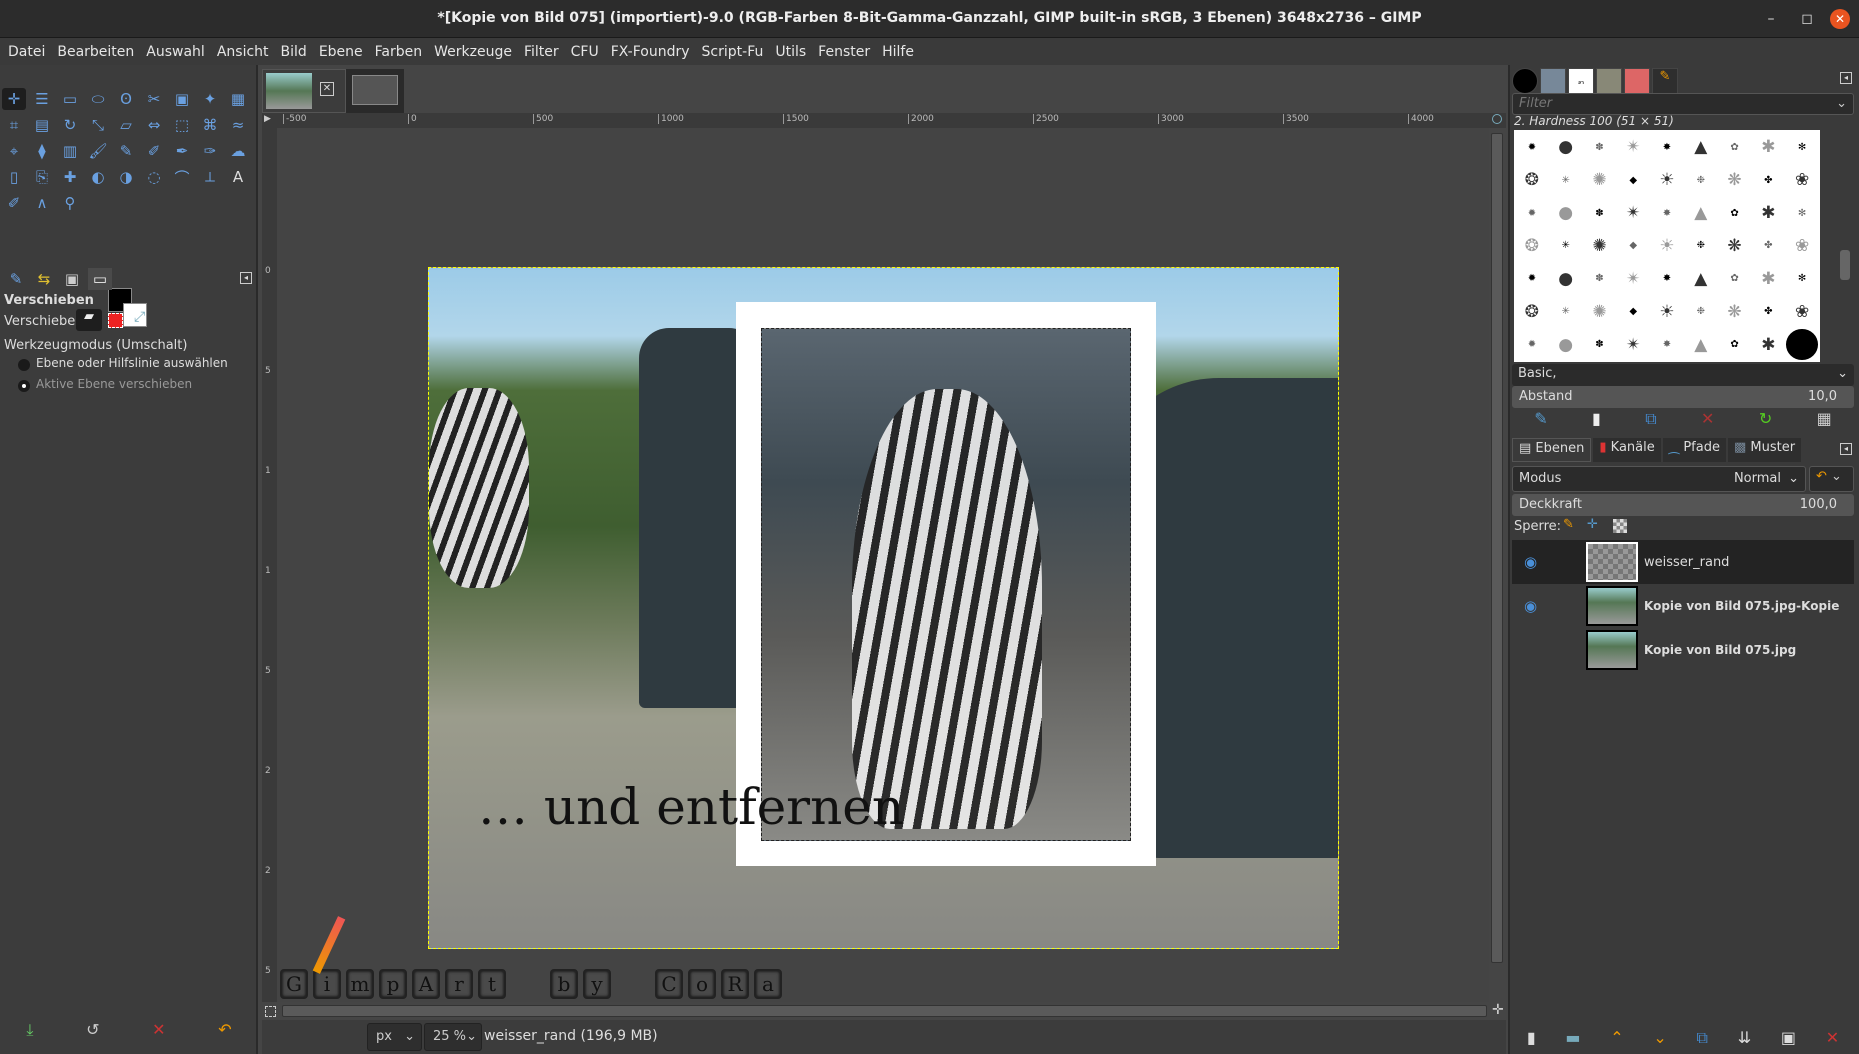 This screenshot has height=1054, width=1859. What do you see at coordinates (1525, 81) in the screenshot?
I see `brushes-tab-icon` at bounding box center [1525, 81].